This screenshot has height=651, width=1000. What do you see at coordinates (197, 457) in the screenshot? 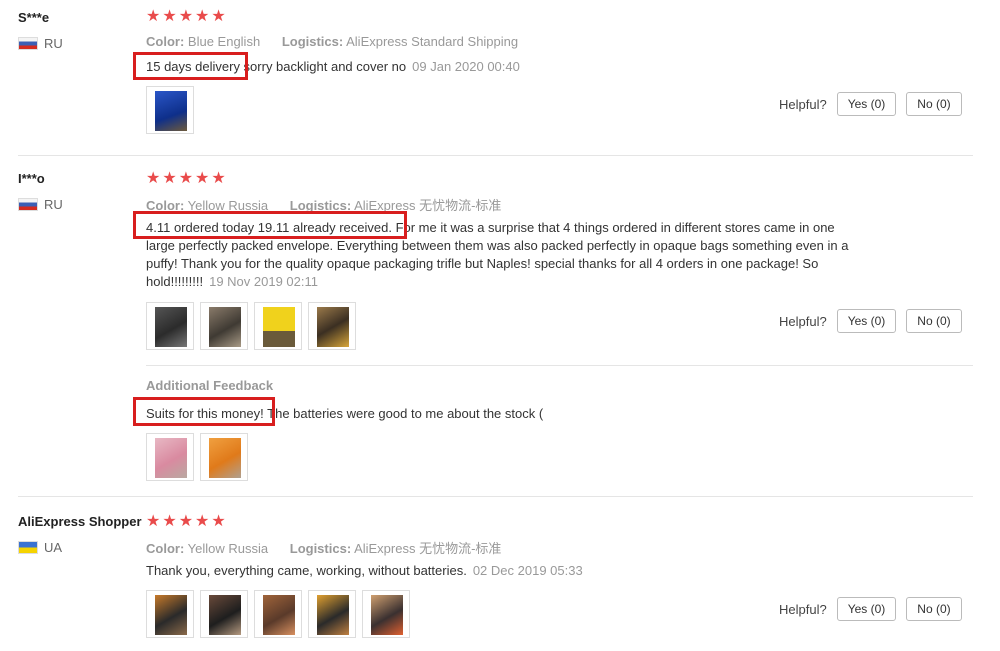
I see `additional-photos` at bounding box center [197, 457].